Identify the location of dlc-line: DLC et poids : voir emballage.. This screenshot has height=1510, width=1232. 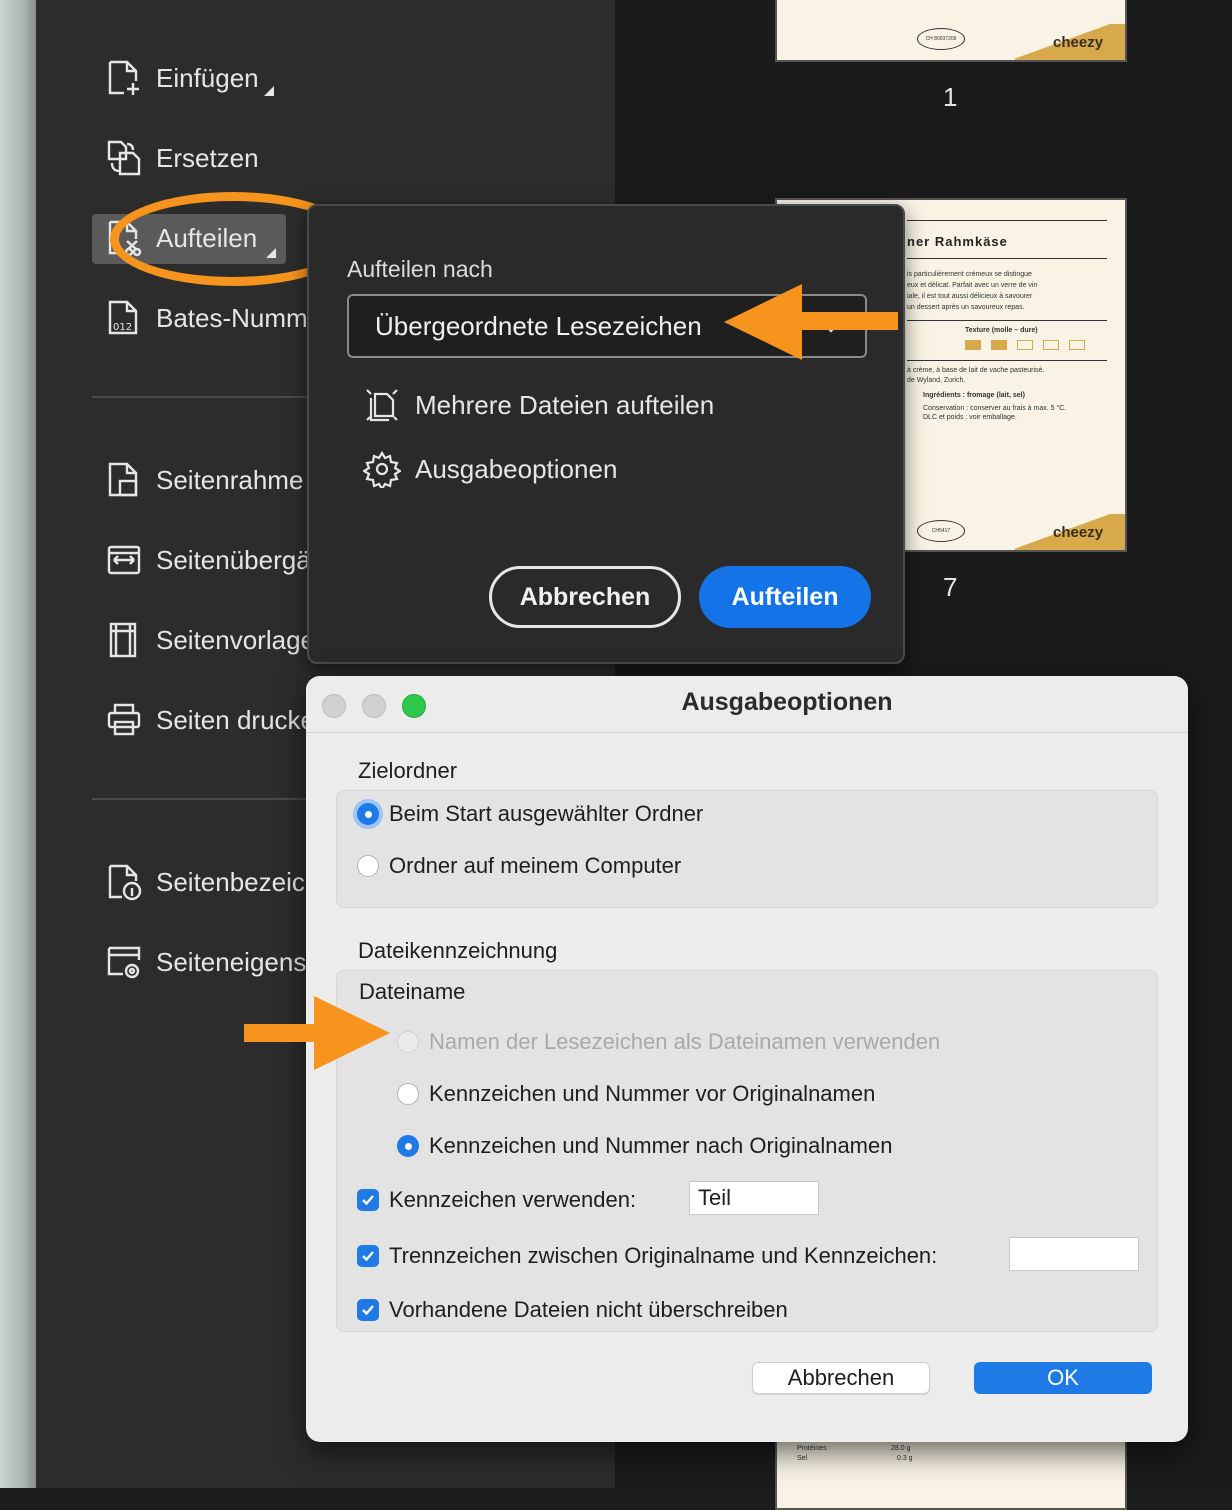
(970, 417).